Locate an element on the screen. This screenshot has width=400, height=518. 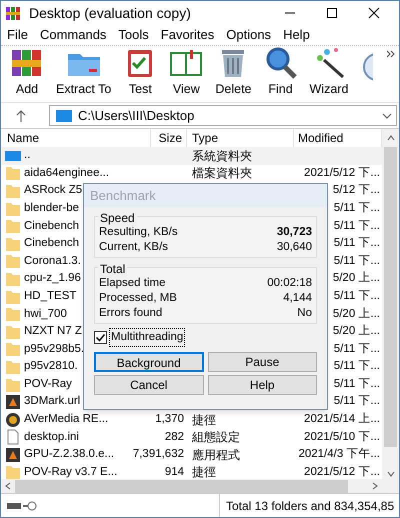
menu-item: Help is located at coordinates (296, 35).